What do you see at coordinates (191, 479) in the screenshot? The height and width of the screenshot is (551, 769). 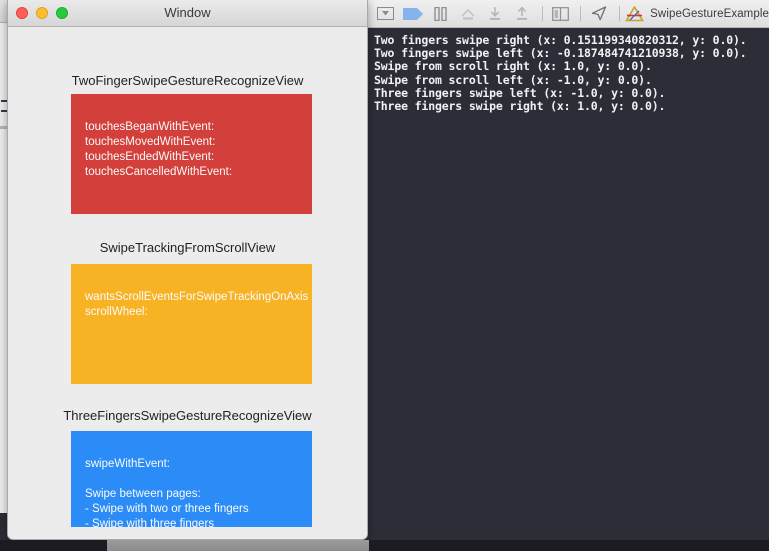 I see `panel-line-spacer` at bounding box center [191, 479].